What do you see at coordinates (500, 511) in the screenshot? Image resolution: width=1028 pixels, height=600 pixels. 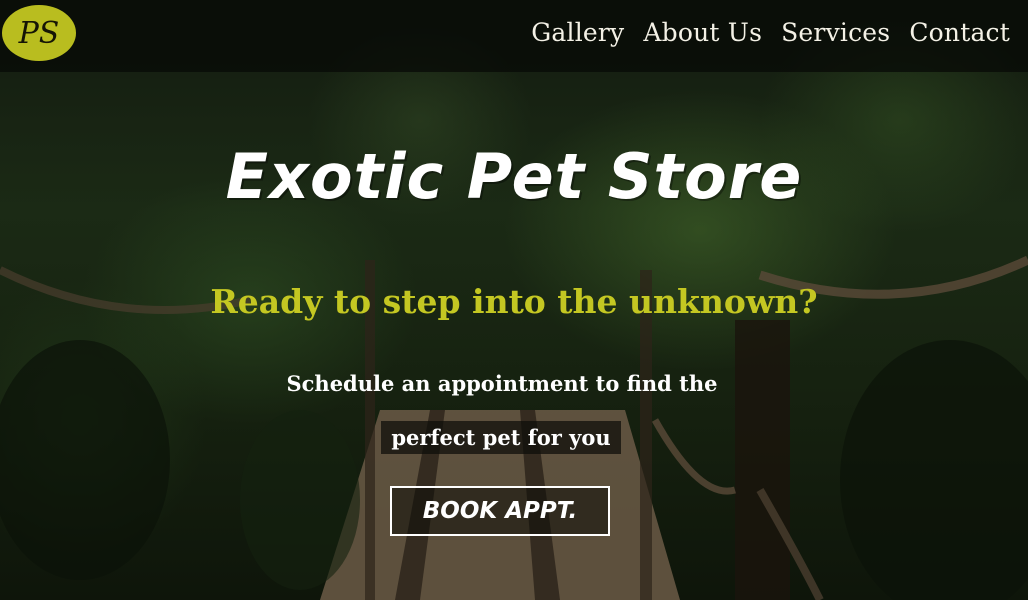 I see `book-appointment-button: BOOK APPT.` at bounding box center [500, 511].